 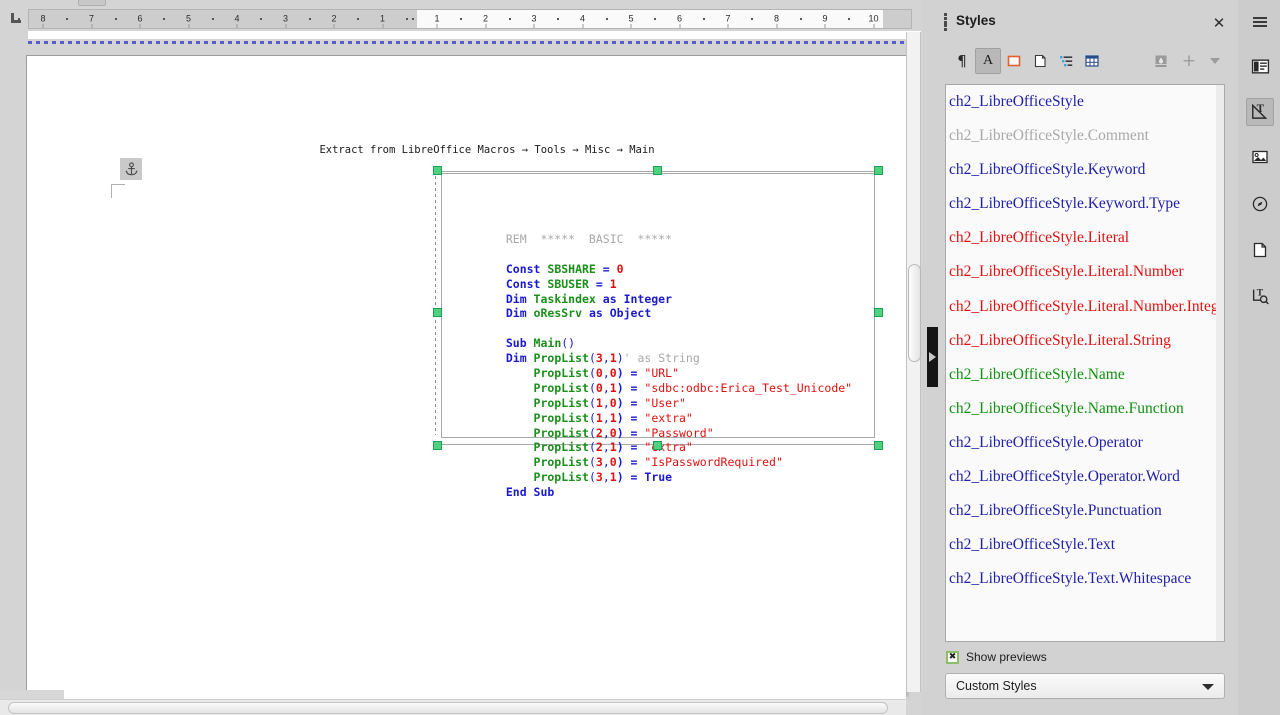 I want to click on resize-handle-bottom-center, so click(x=657, y=445).